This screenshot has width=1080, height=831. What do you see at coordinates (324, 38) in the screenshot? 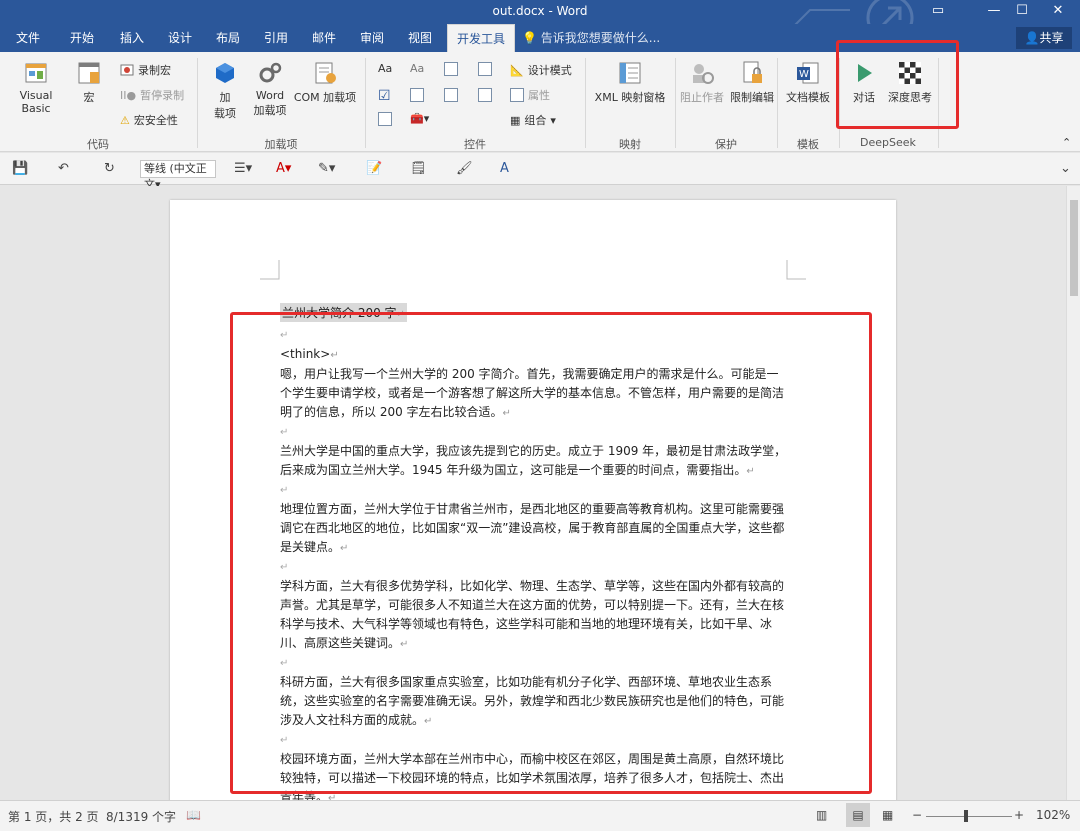
I see `tab-mailings: 邮件` at bounding box center [324, 38].